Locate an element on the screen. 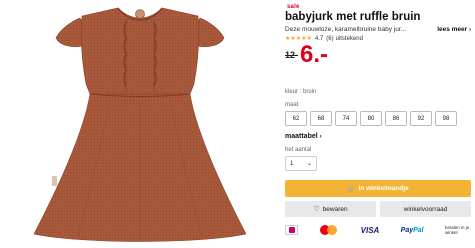 The image size is (475, 248). pay-in-store-label: betalen in je winkel is located at coordinates (457, 230).